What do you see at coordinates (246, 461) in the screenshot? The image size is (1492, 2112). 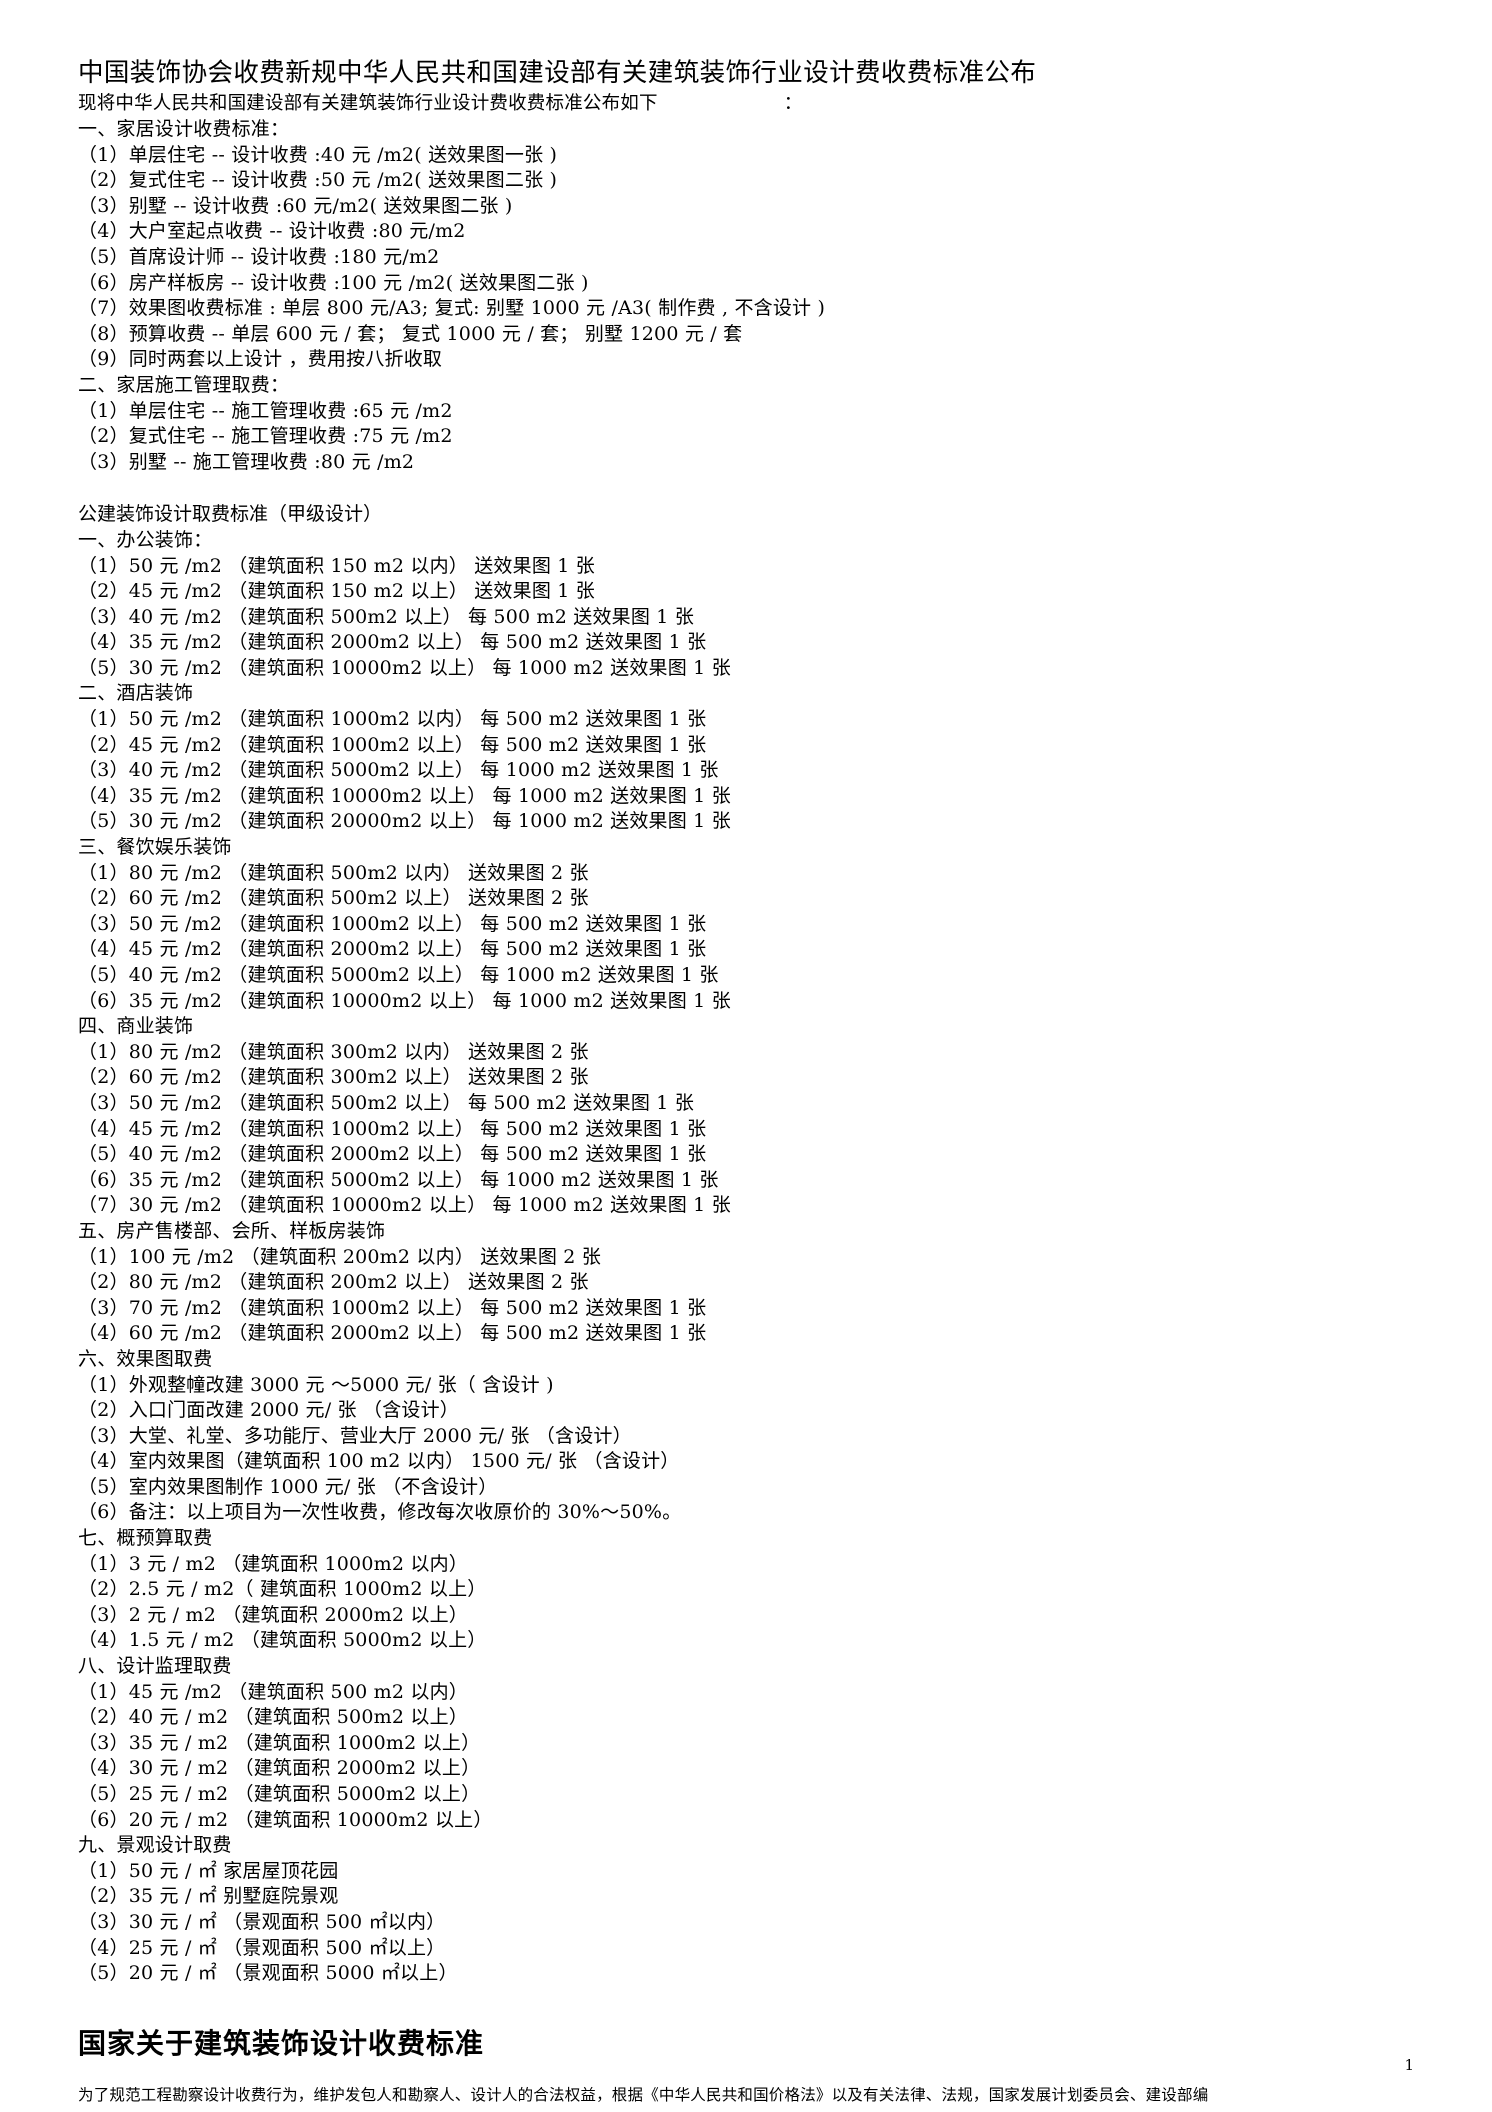 I see `list-item: （3）别墅 -- 施工管理收费 :80 元 /m2` at bounding box center [246, 461].